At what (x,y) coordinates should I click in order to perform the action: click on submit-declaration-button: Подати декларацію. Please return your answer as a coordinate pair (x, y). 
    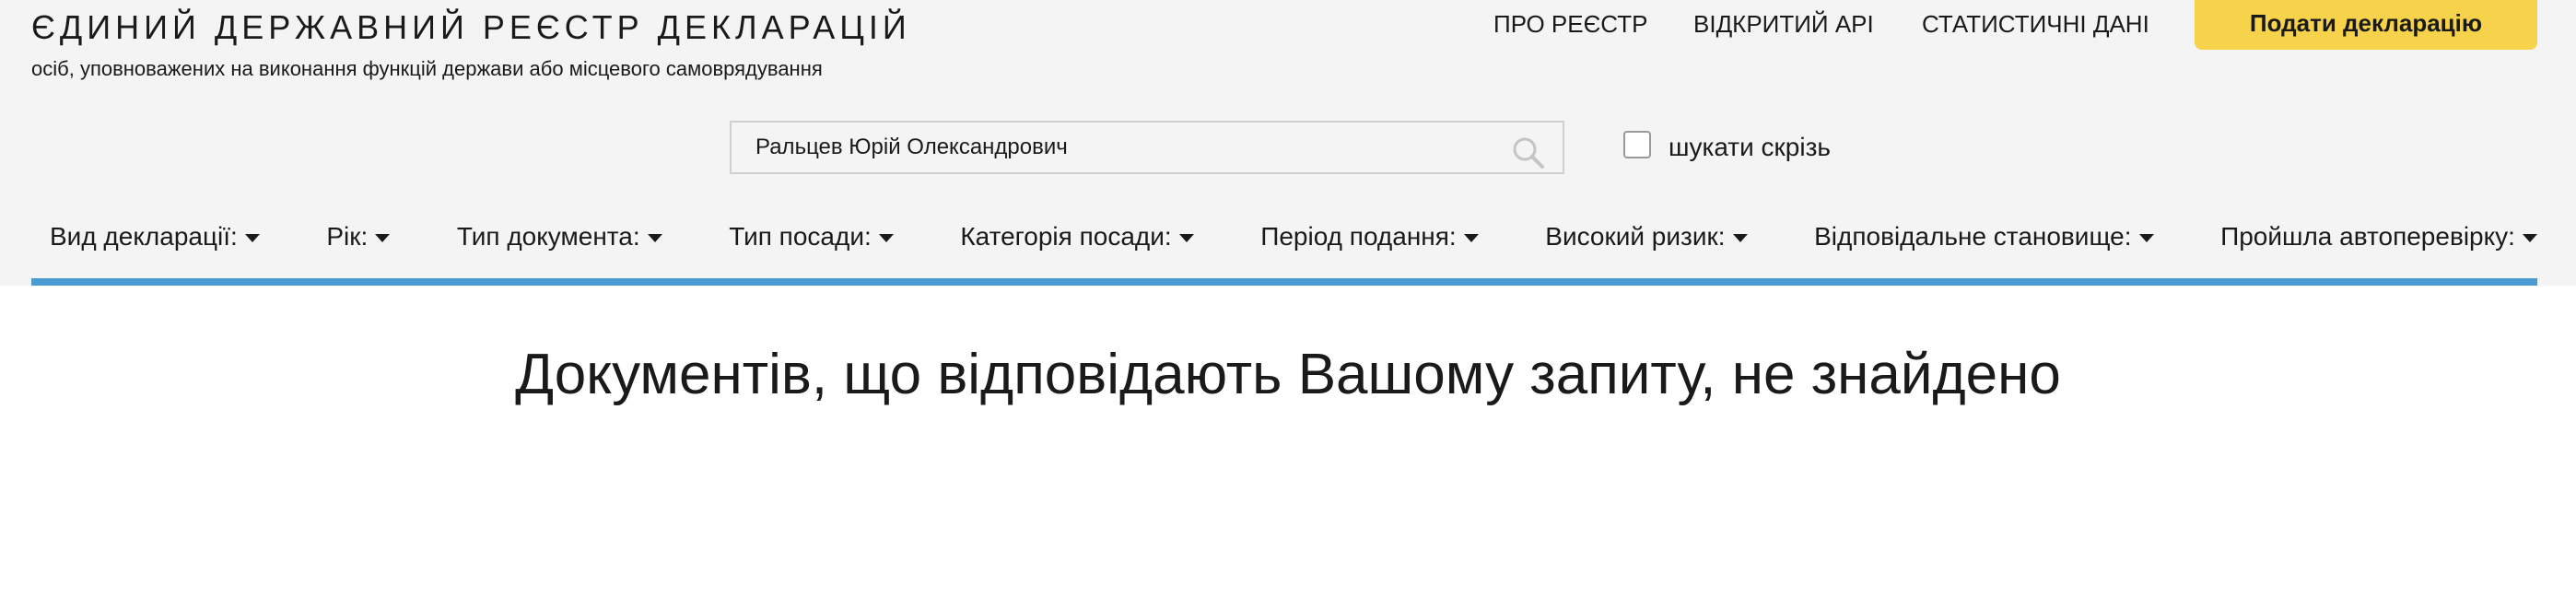
    Looking at the image, I should click on (2366, 25).